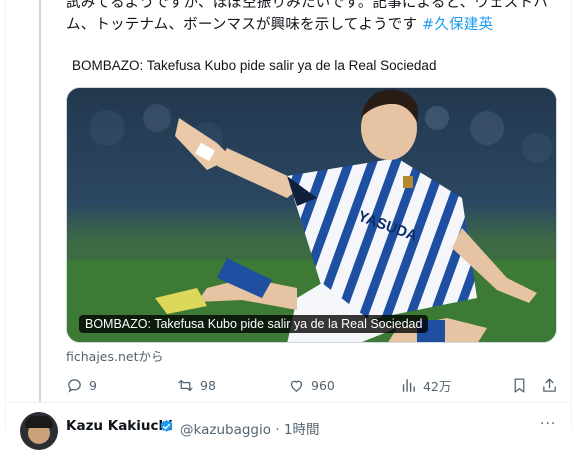 The width and height of the screenshot is (576, 450). Describe the element at coordinates (437, 386) in the screenshot. I see `views-count: 42万` at that location.